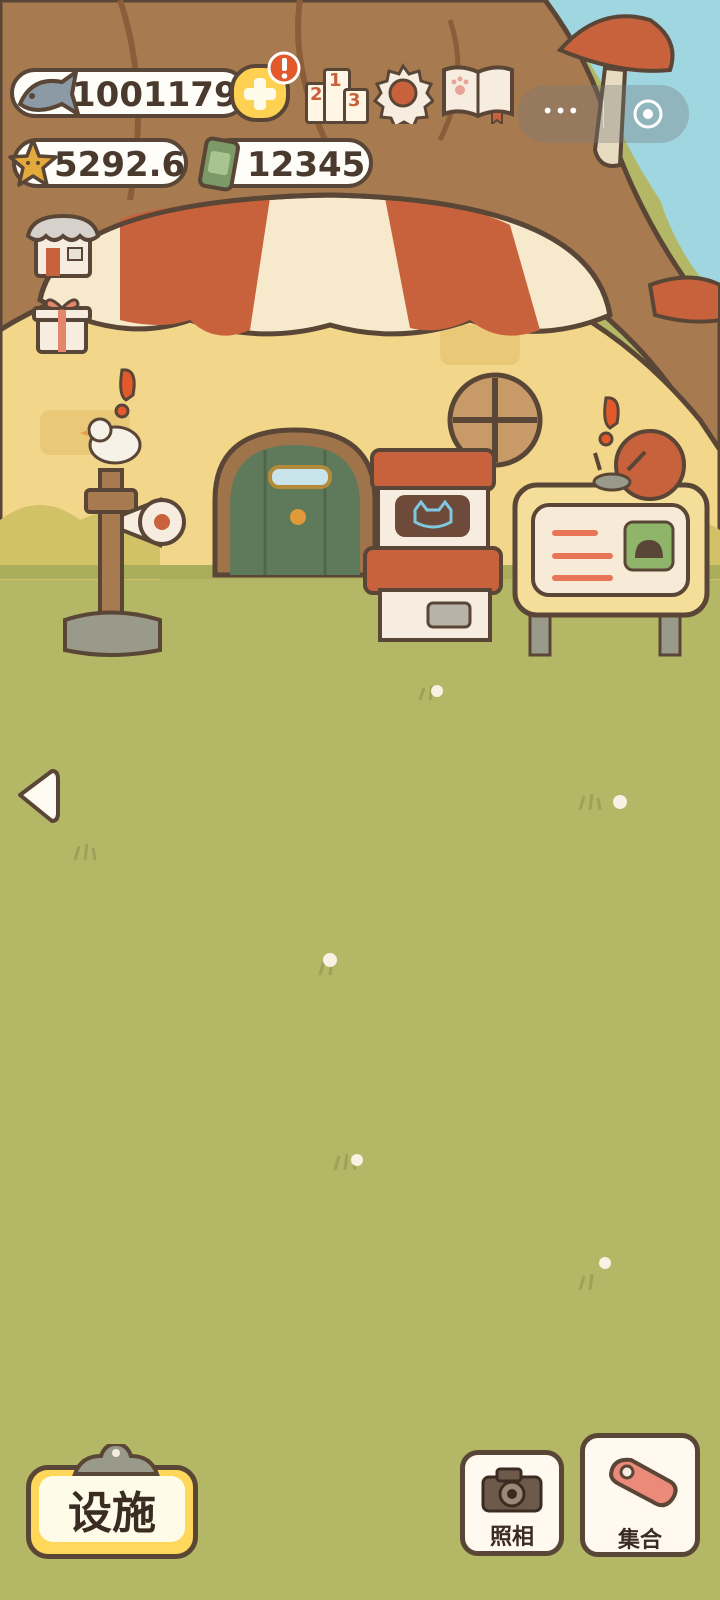 The width and height of the screenshot is (720, 1600). Describe the element at coordinates (561, 111) in the screenshot. I see `more-menu-button: •••` at that location.